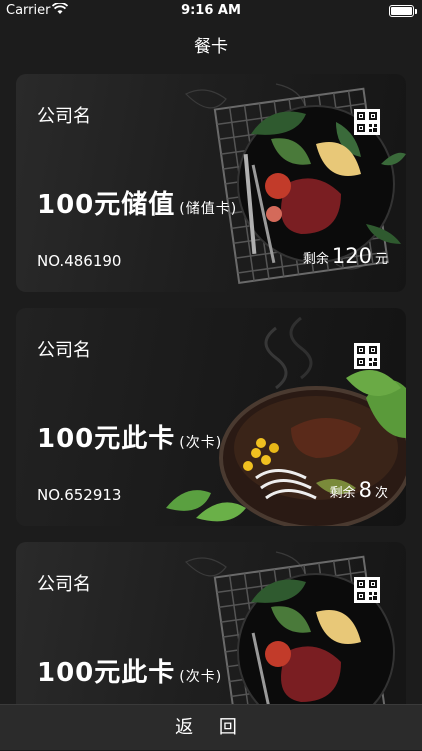  I want to click on remain-unit: 次, so click(381, 493).